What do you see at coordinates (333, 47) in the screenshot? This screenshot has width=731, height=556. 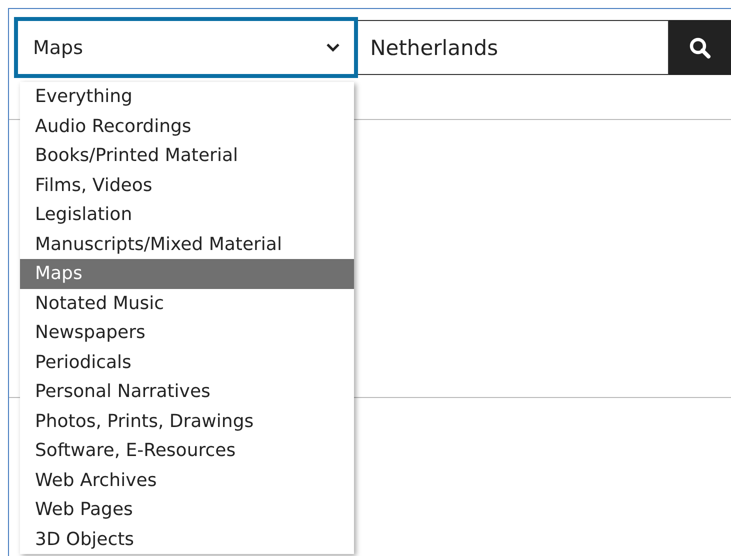 I see `chevron-down-icon` at bounding box center [333, 47].